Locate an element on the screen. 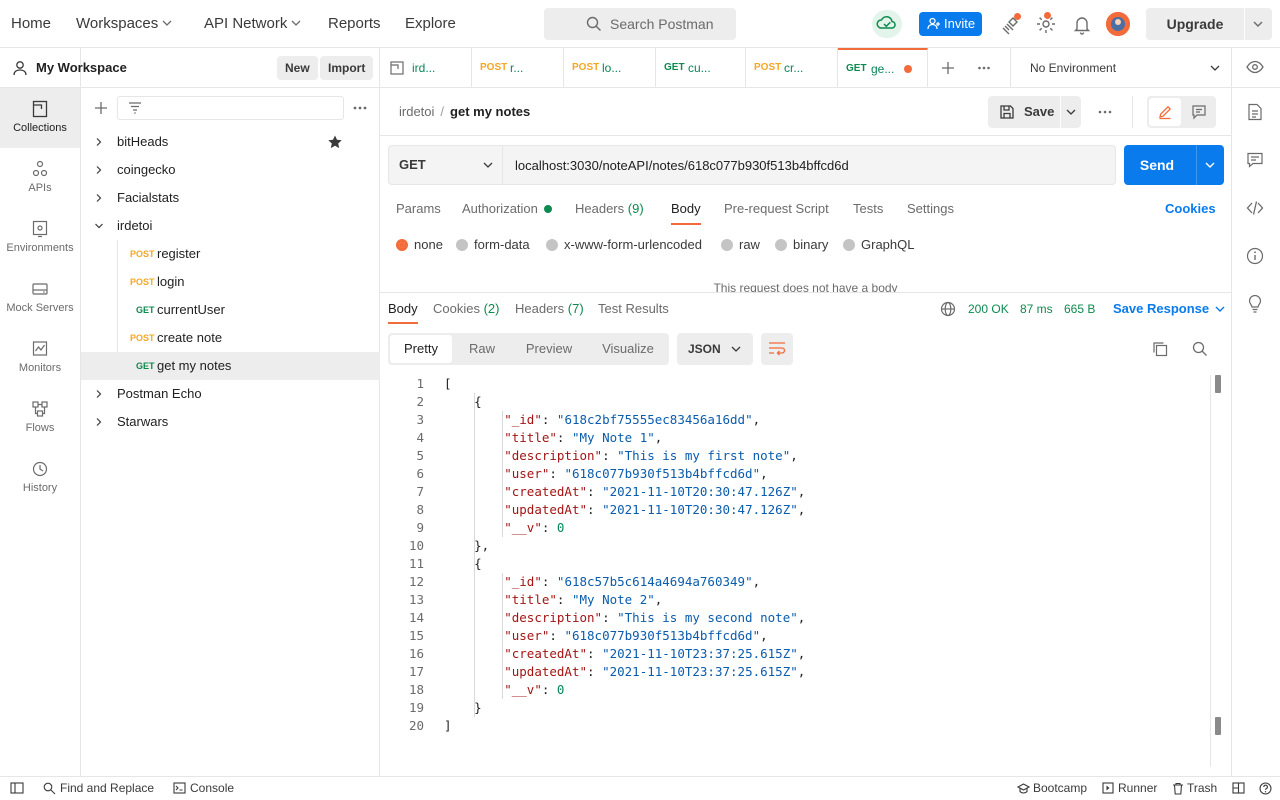  scrollbar-thumb-top is located at coordinates (1218, 384).